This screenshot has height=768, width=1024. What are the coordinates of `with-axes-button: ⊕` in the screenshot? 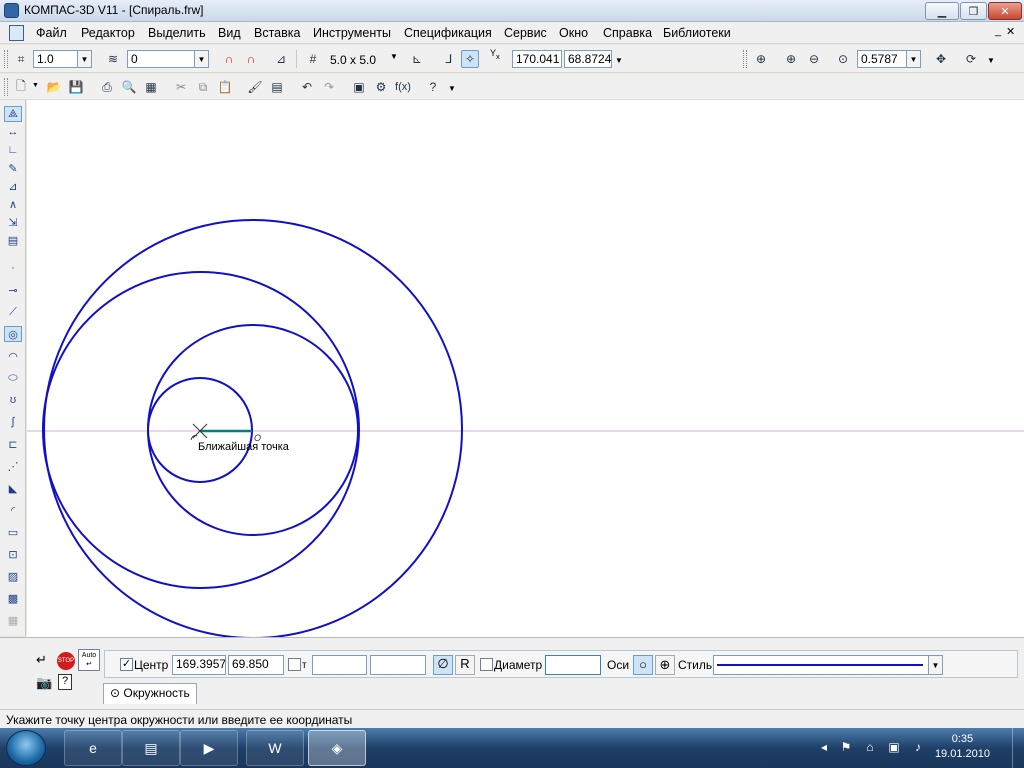 It's located at (665, 665).